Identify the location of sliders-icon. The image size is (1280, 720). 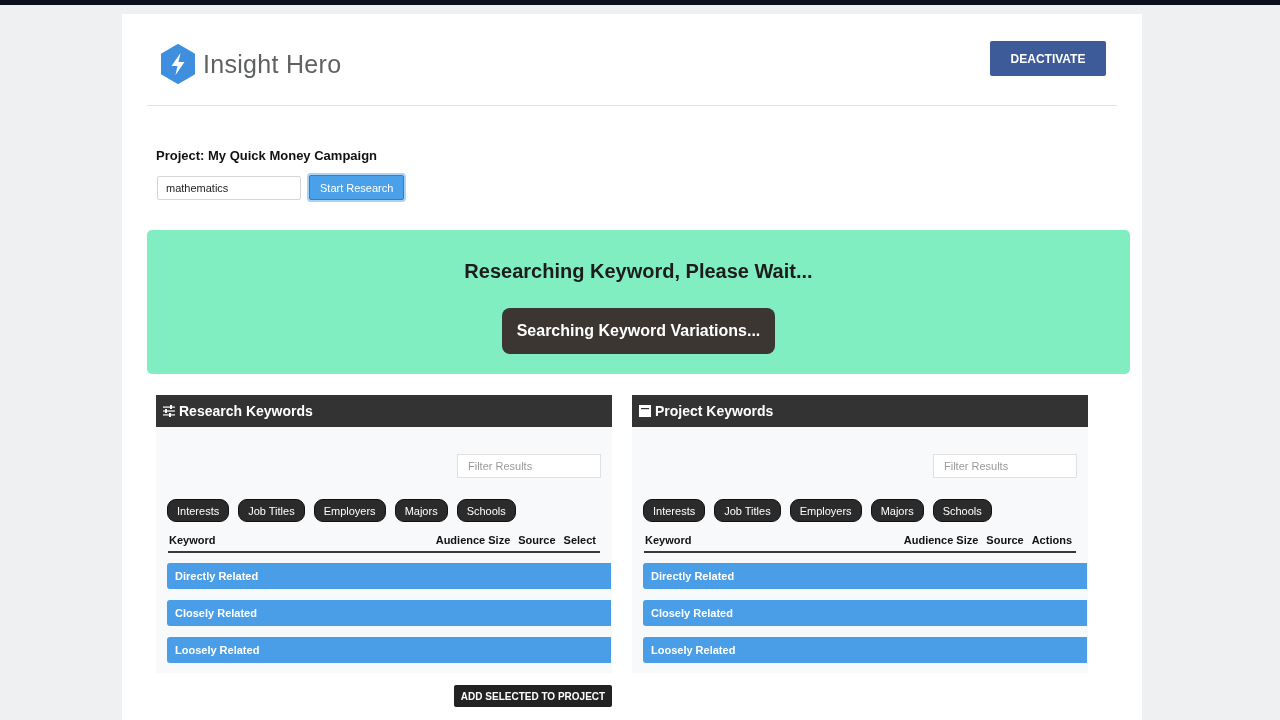
(169, 411).